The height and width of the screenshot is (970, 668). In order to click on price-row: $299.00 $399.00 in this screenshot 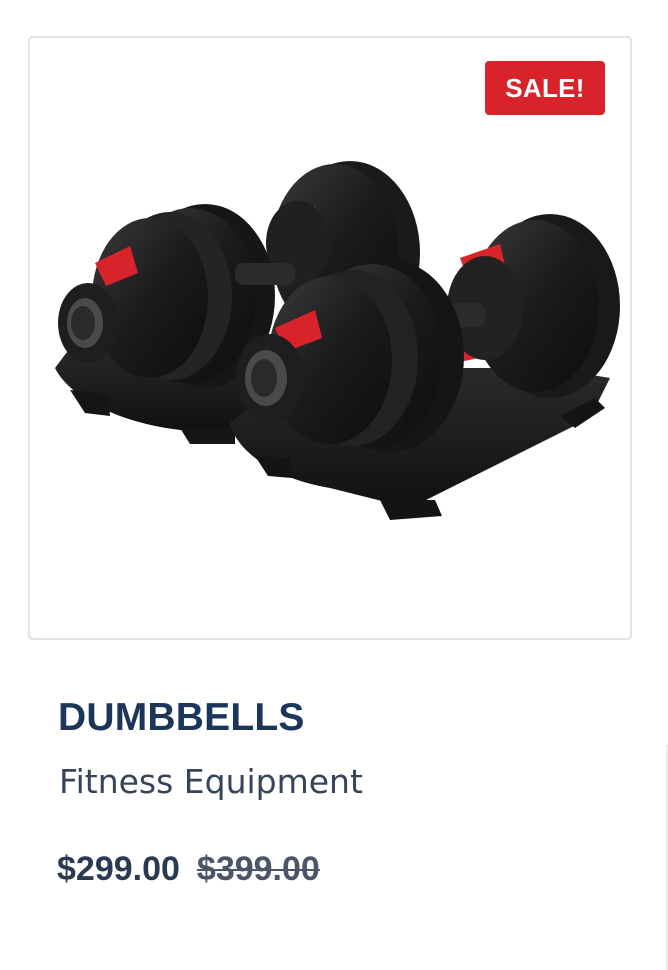, I will do `click(188, 869)`.